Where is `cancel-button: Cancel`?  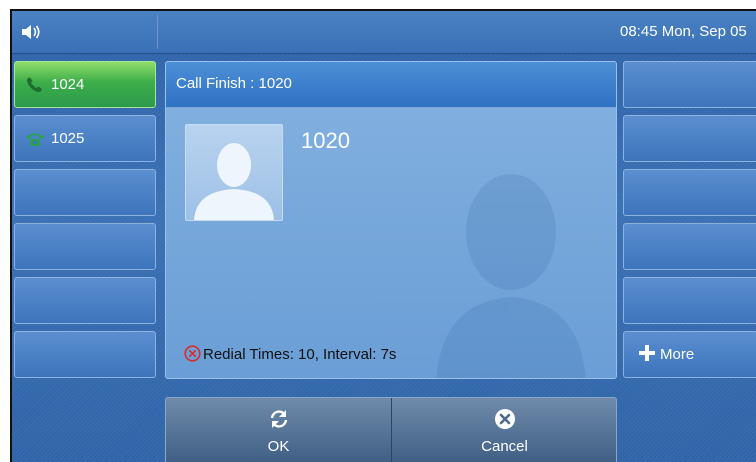 cancel-button: Cancel is located at coordinates (504, 430).